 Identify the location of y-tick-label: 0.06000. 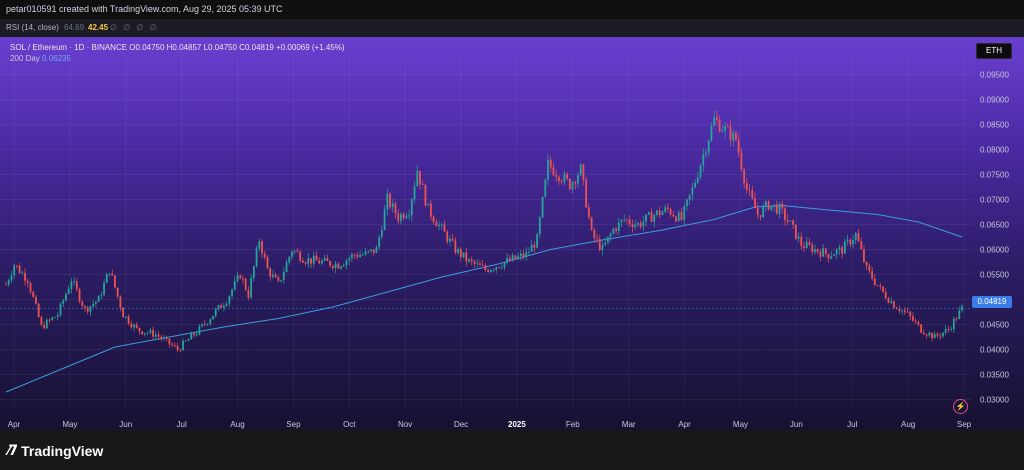
(994, 250).